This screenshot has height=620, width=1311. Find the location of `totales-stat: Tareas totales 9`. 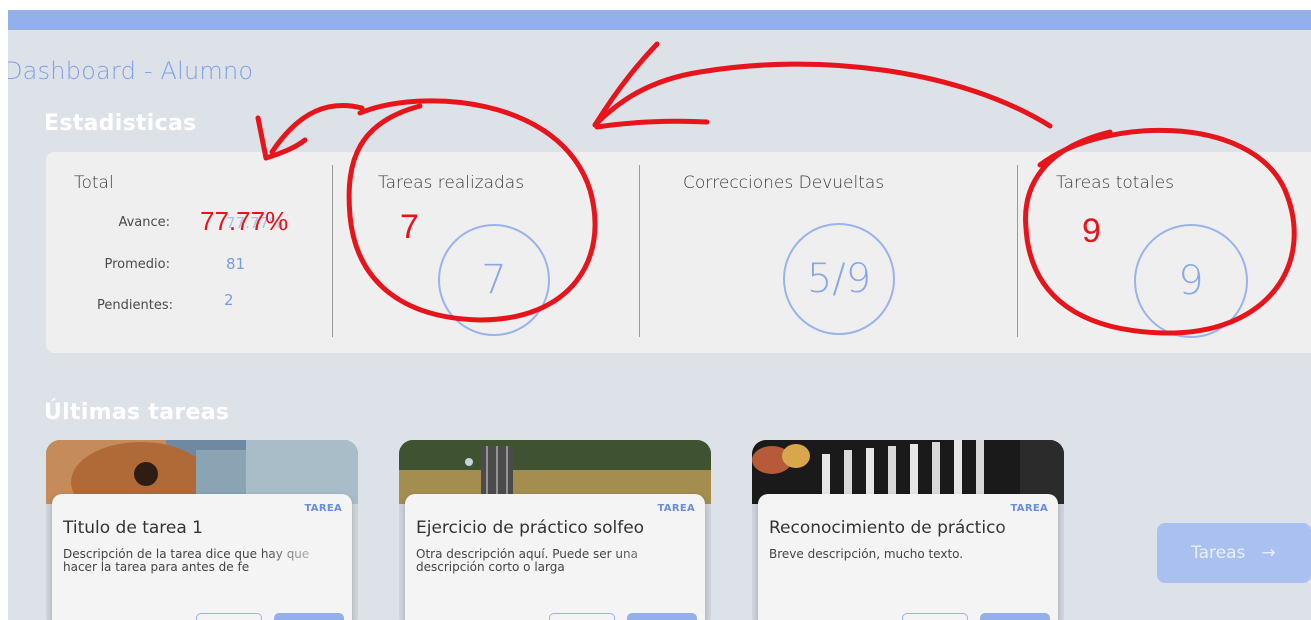

totales-stat: Tareas totales 9 is located at coordinates (1164, 252).